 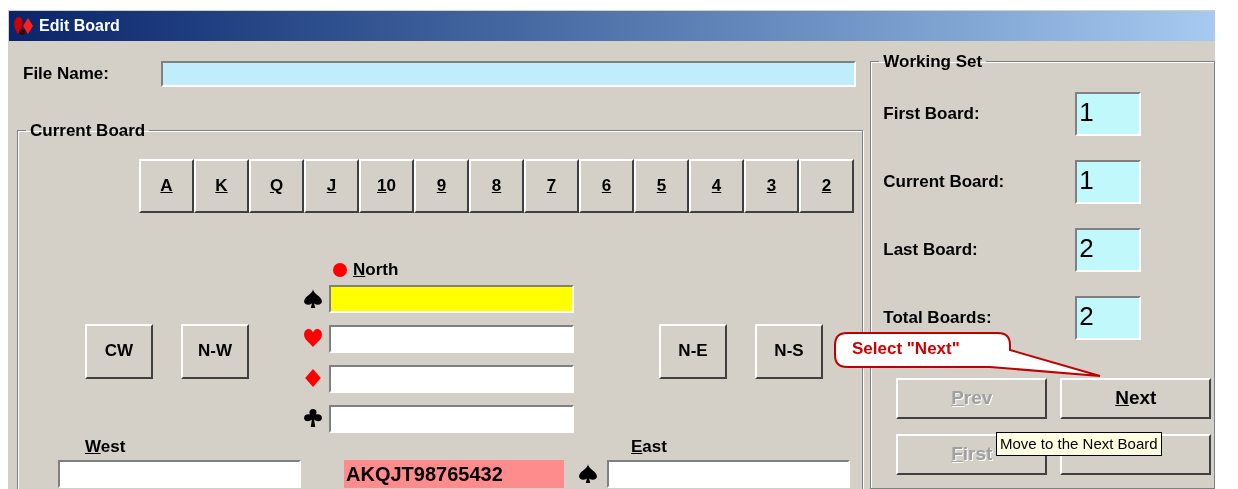 I want to click on group-title: Current Board, so click(x=88, y=131).